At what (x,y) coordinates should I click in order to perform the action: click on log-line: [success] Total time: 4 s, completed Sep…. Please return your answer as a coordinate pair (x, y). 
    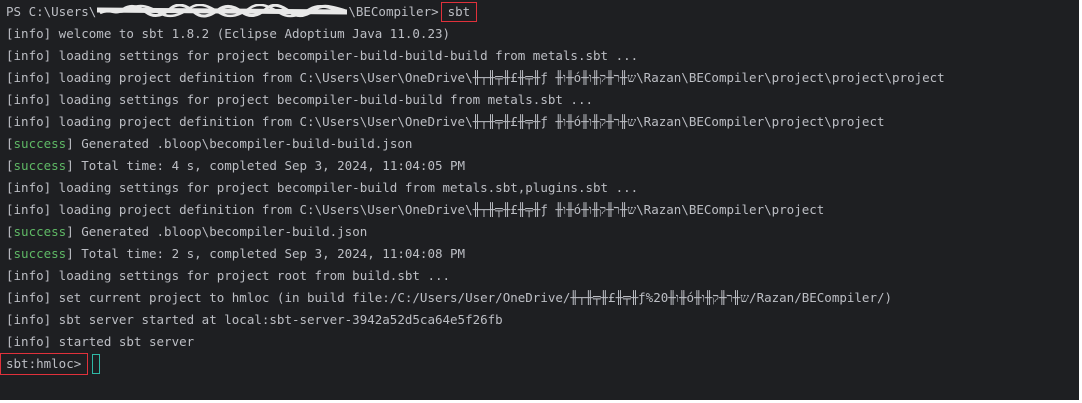
    Looking at the image, I should click on (542, 166).